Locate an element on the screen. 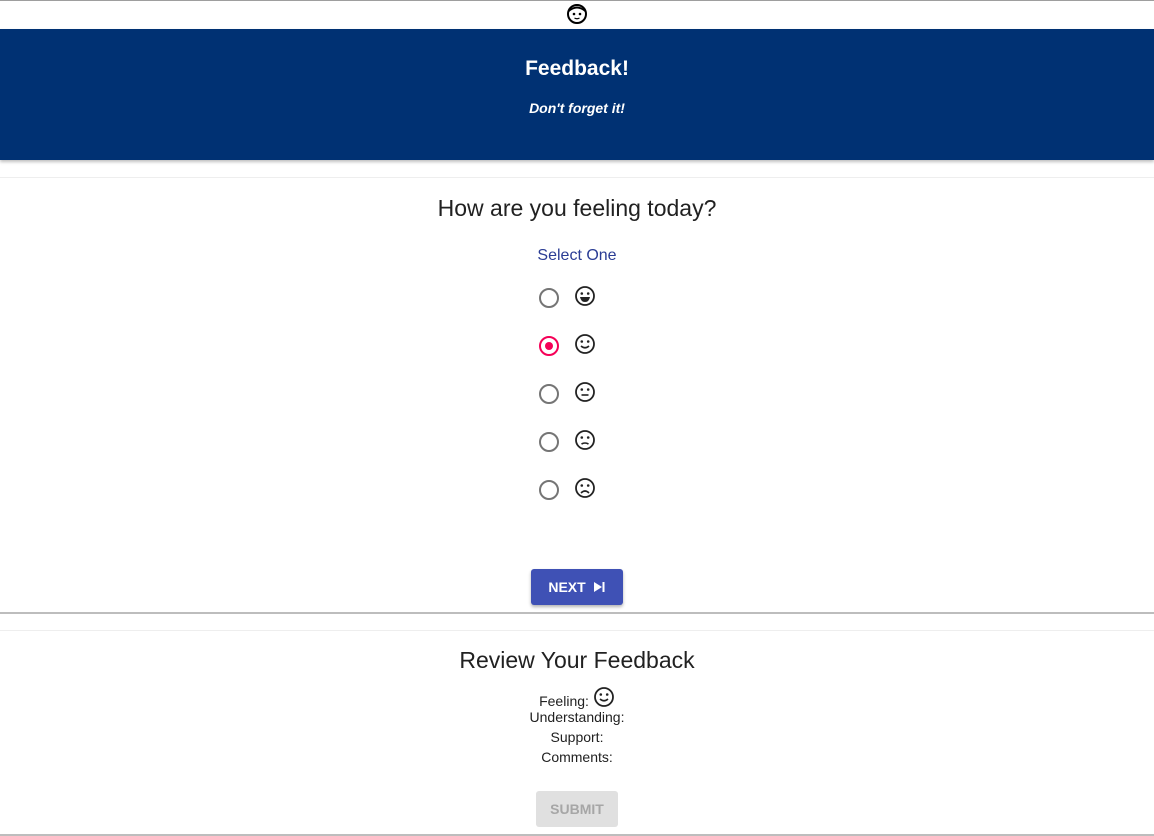 The image size is (1154, 836). question-card-bottom is located at coordinates (577, 613).